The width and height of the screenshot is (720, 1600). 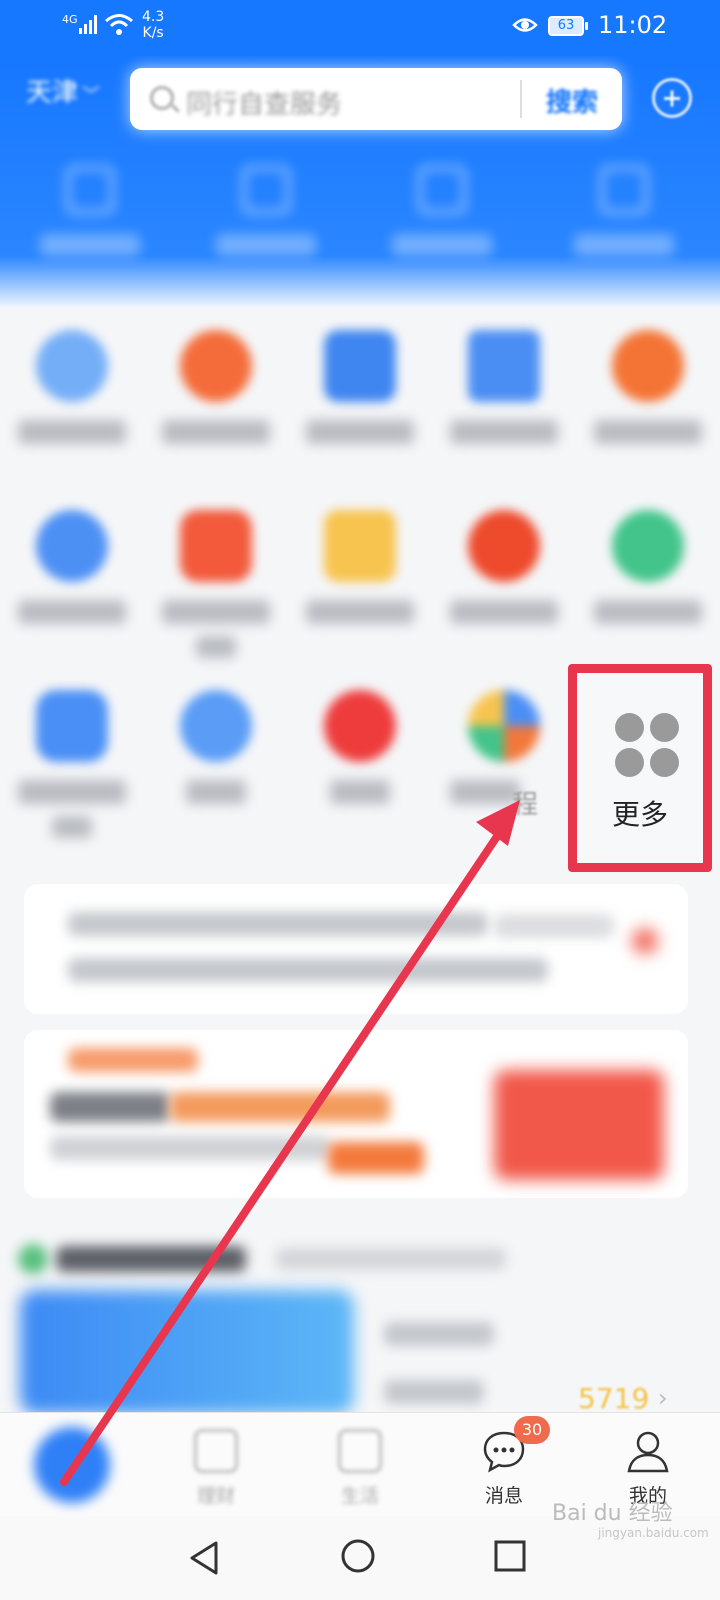 What do you see at coordinates (653, 1533) in the screenshot?
I see `watermark-sub: jingyan.baidu.com` at bounding box center [653, 1533].